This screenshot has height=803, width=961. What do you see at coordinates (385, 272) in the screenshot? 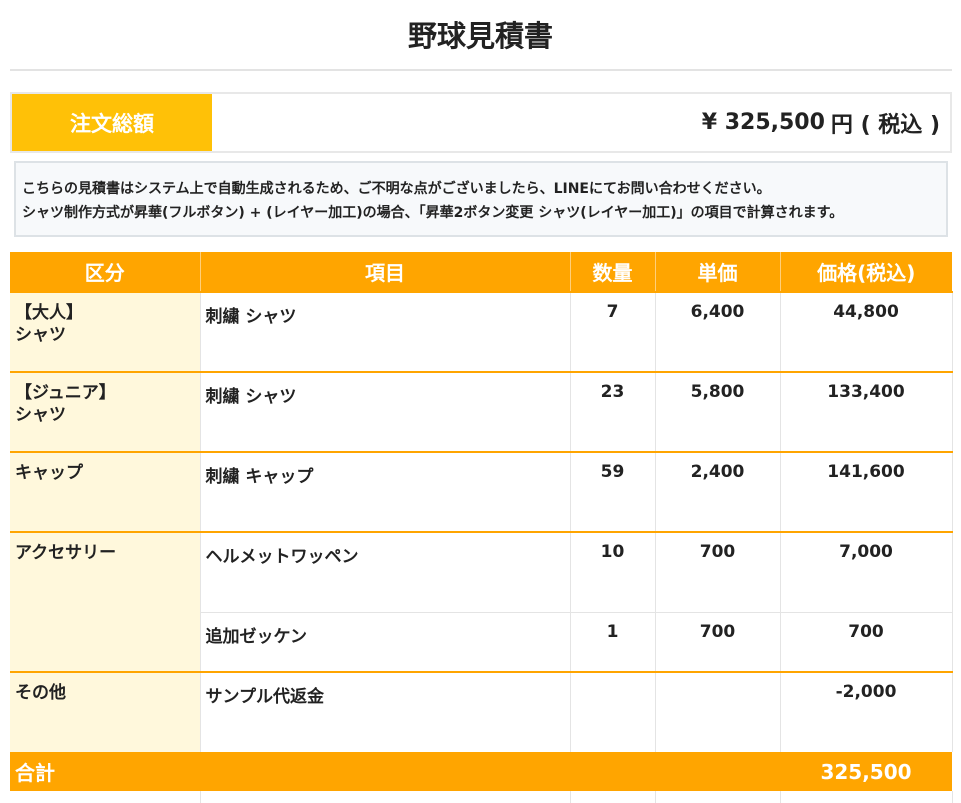
I see `header-item: 項目` at bounding box center [385, 272].